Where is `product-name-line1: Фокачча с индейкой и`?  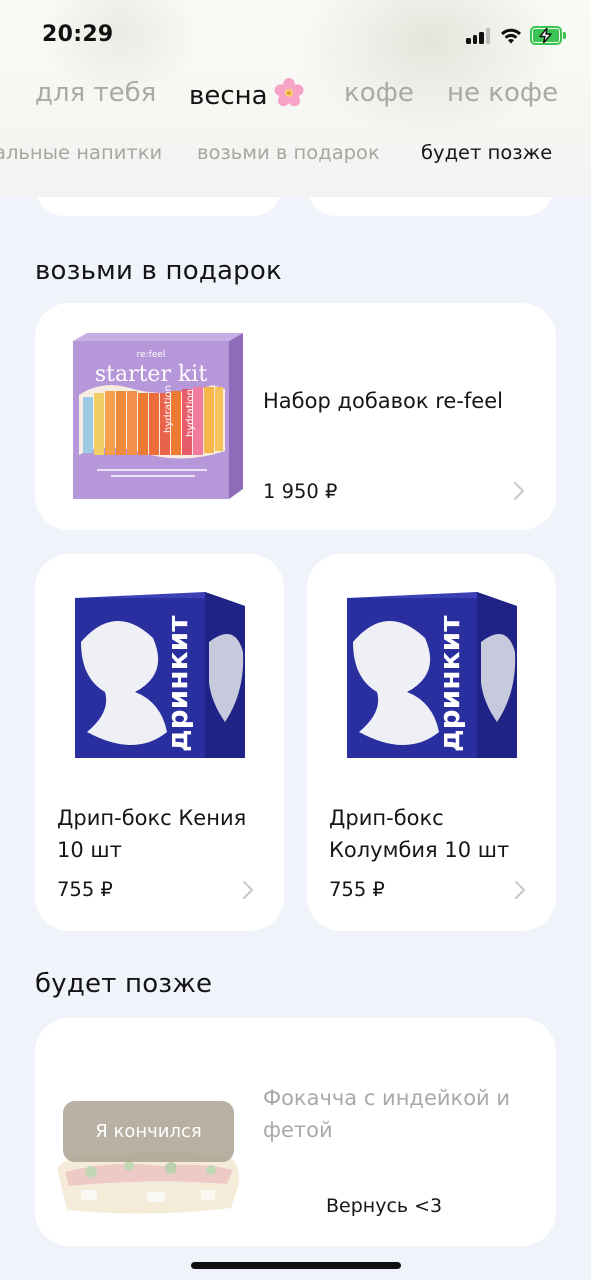 product-name-line1: Фокачча с индейкой и is located at coordinates (387, 1098).